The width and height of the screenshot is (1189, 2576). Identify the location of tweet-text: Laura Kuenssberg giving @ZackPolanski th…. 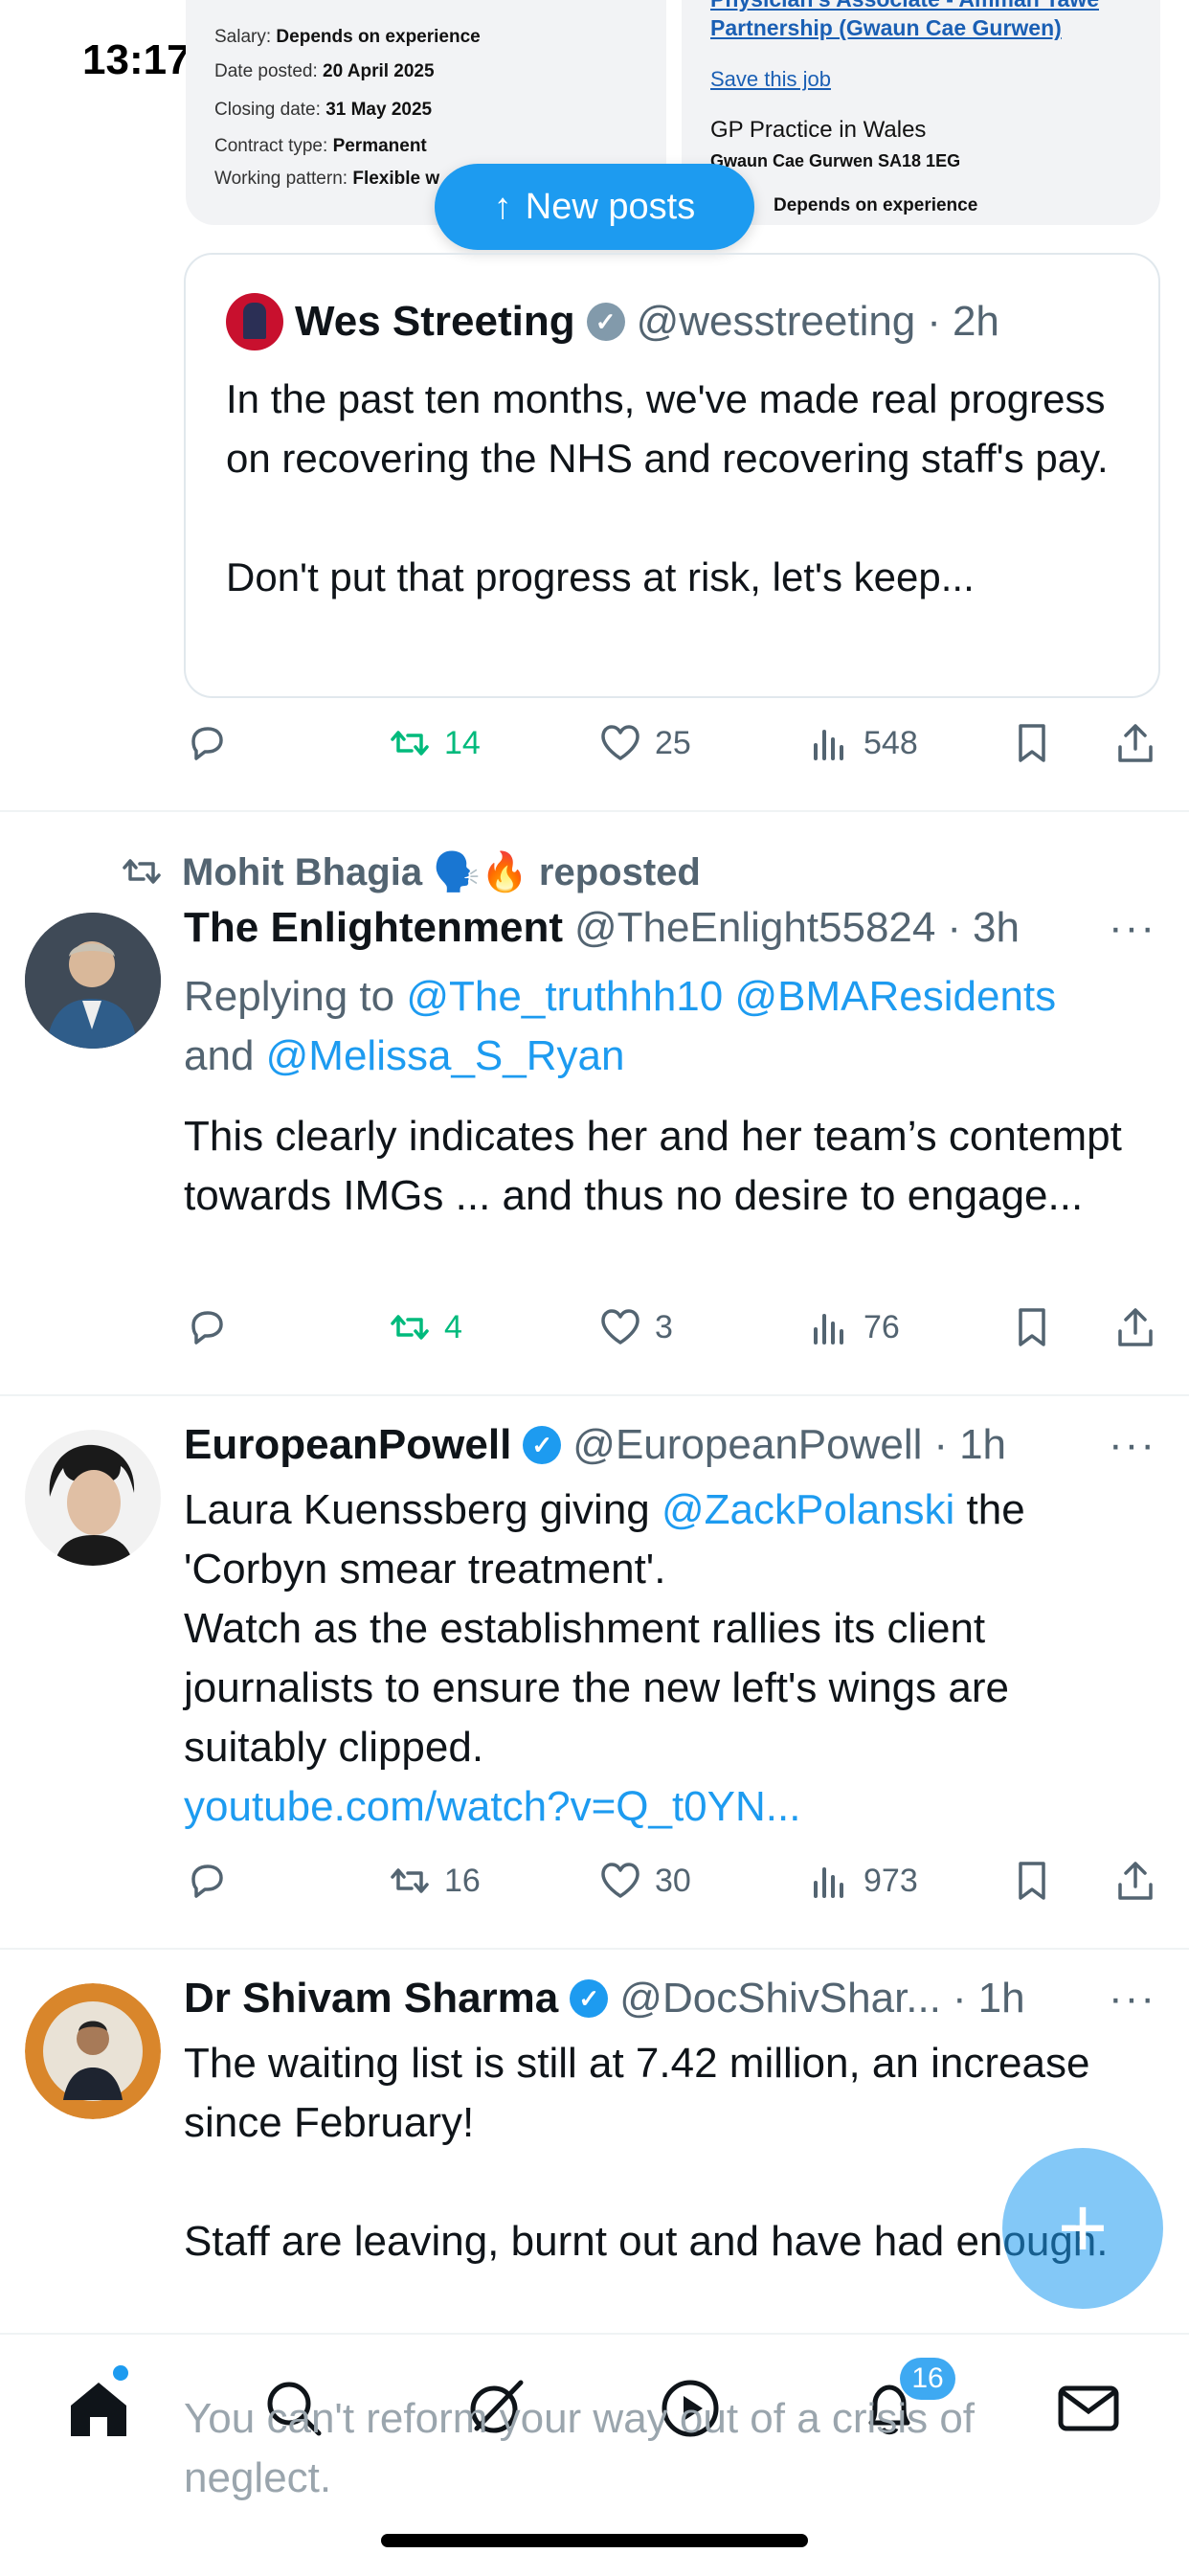
(604, 1628).